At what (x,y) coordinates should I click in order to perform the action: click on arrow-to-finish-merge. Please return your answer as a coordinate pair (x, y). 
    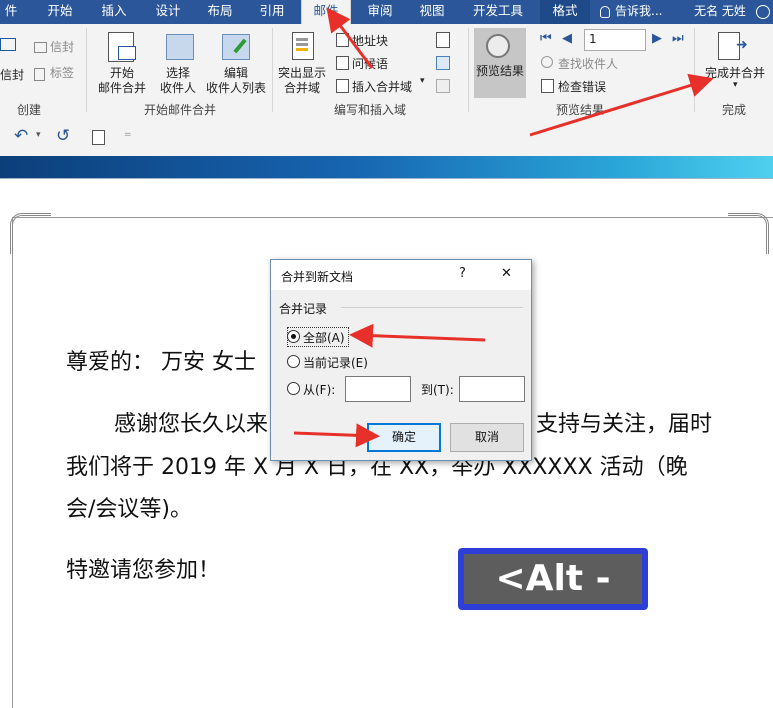
    Looking at the image, I should click on (621, 105).